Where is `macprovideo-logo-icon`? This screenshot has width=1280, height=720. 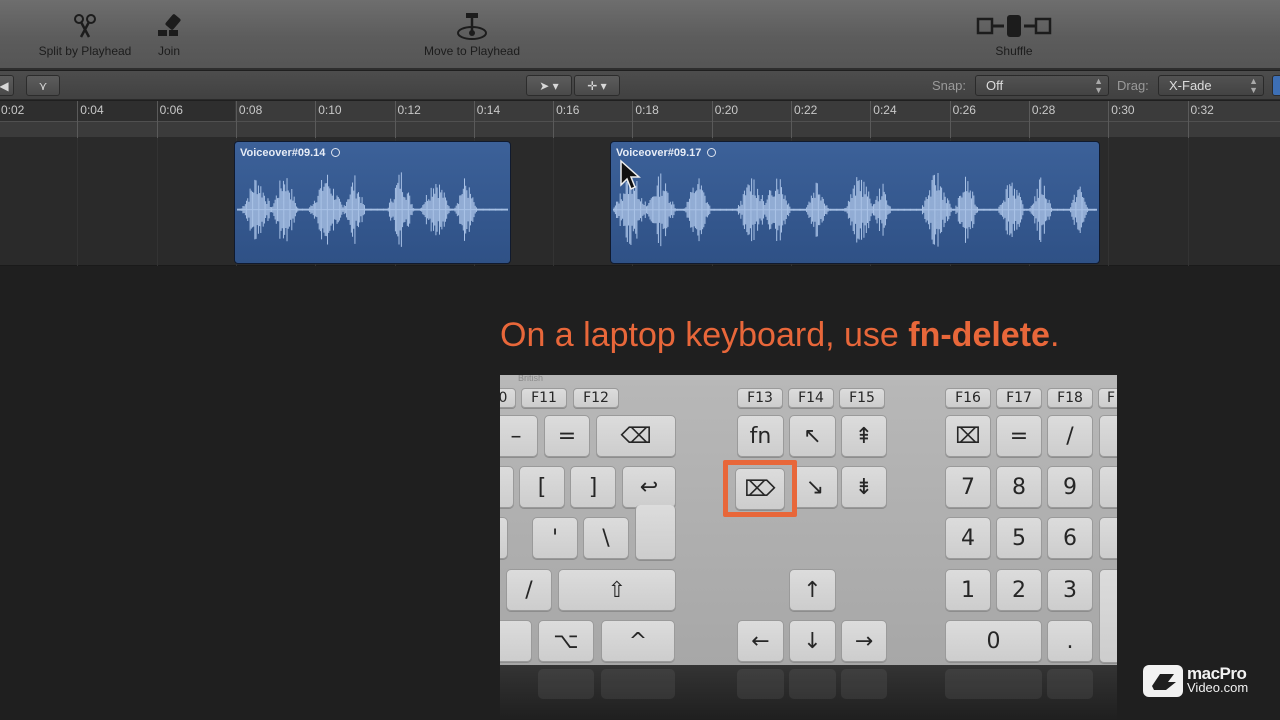
macprovideo-logo-icon is located at coordinates (1163, 681).